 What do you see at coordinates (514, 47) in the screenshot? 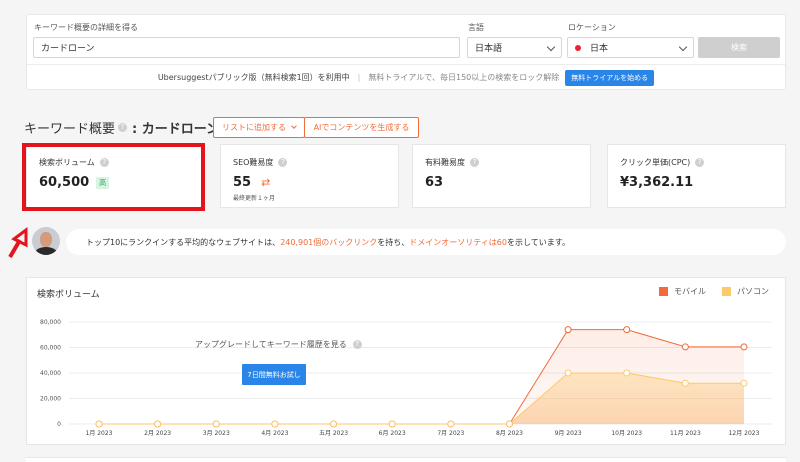
I see `language-select: 日本語` at bounding box center [514, 47].